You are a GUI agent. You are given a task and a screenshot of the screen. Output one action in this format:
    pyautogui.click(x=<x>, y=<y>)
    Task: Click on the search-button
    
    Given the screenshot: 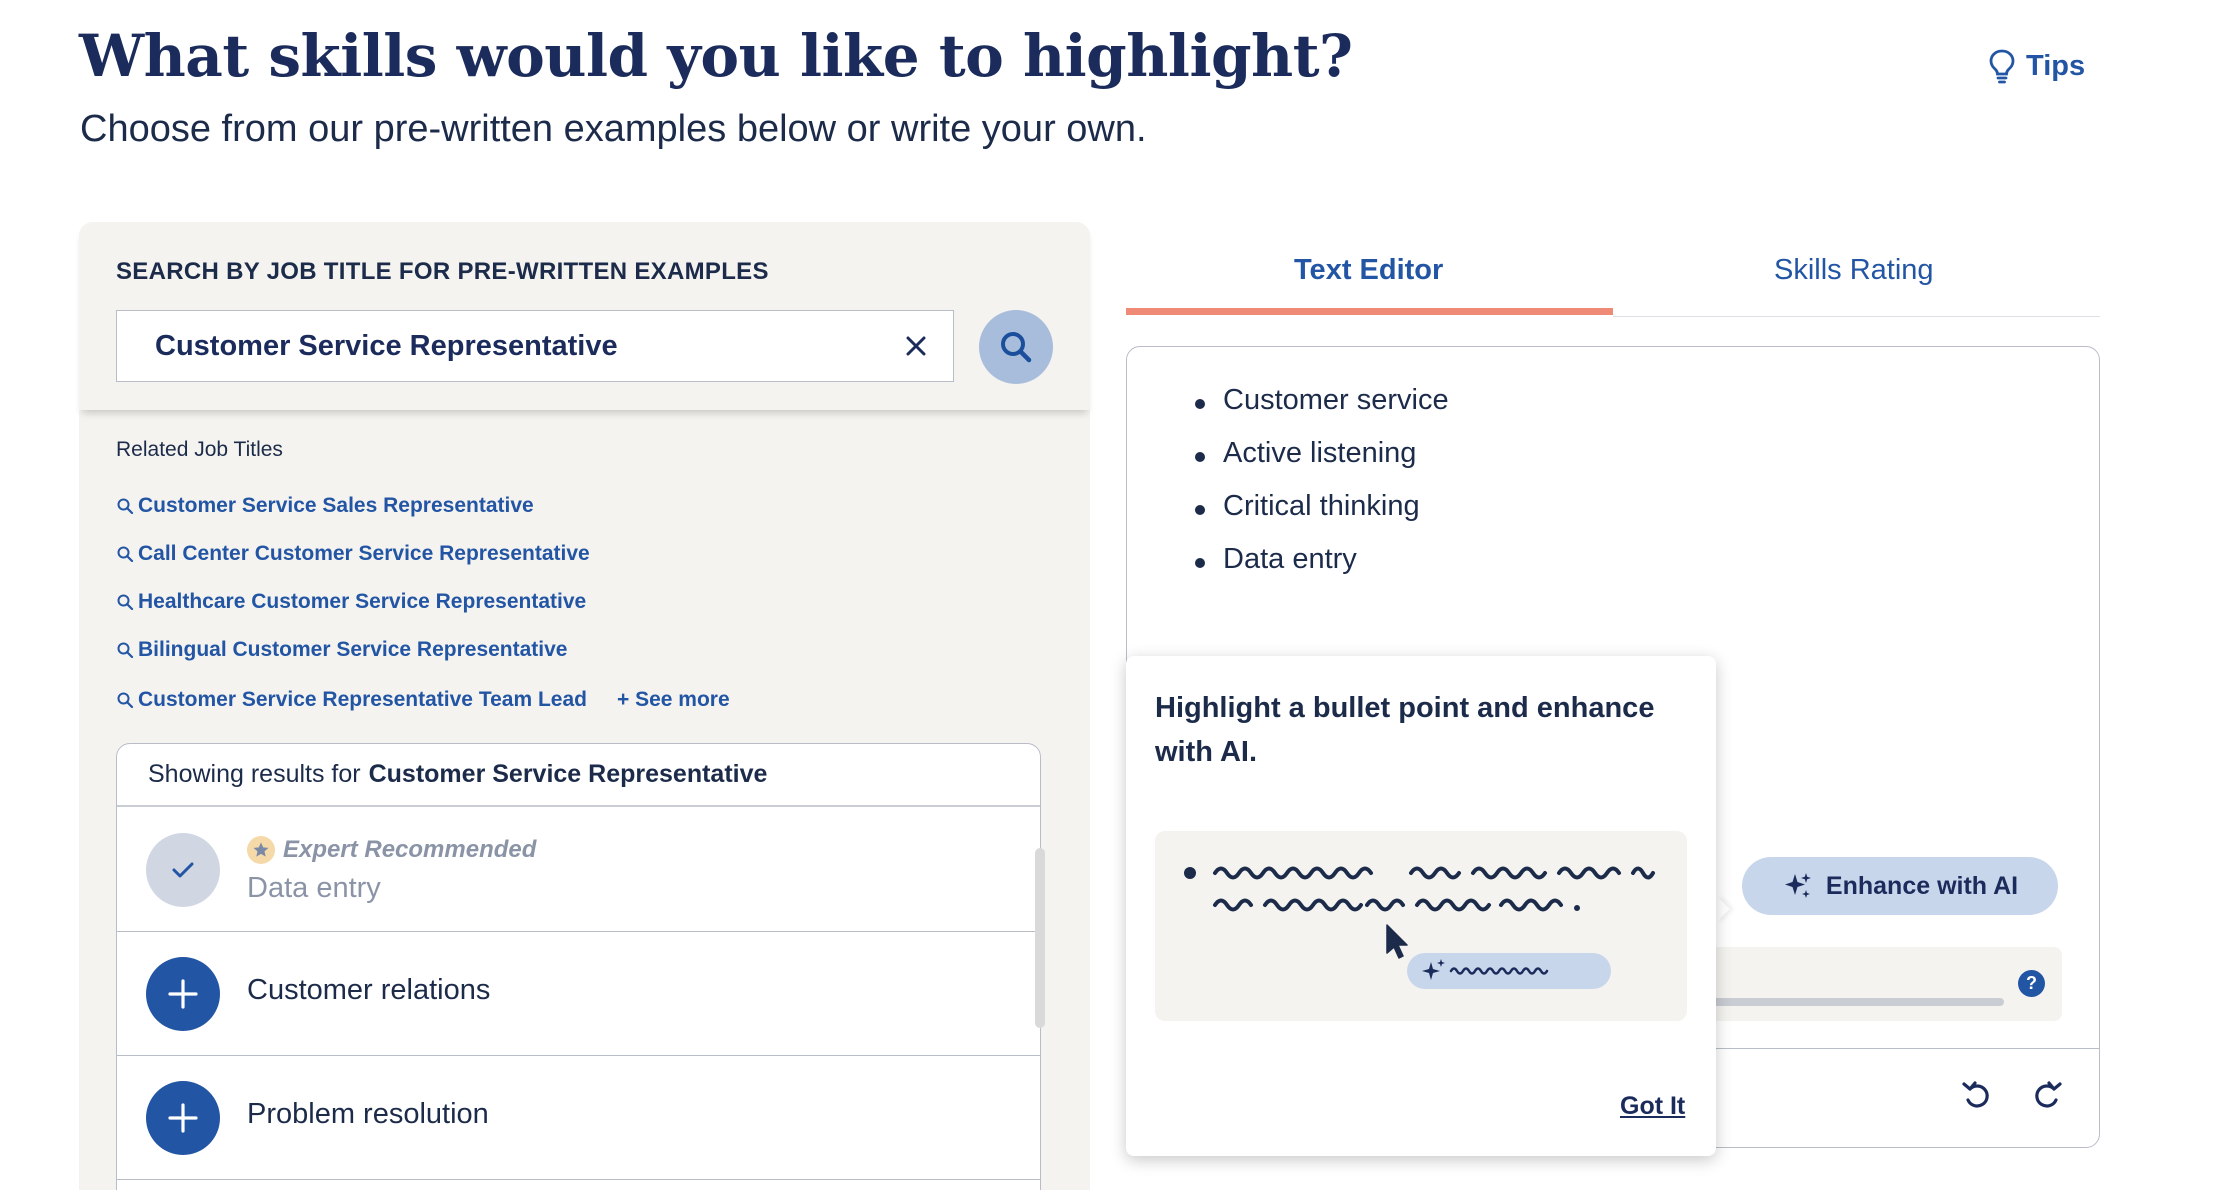 What is the action you would take?
    pyautogui.click(x=1016, y=347)
    